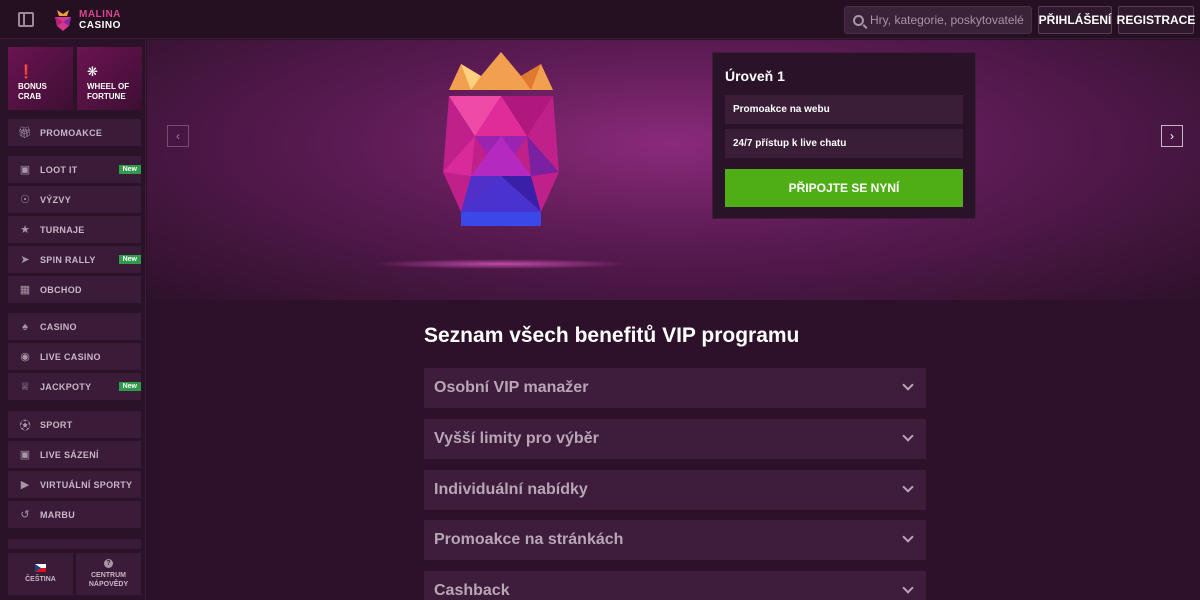 The height and width of the screenshot is (600, 1200). Describe the element at coordinates (516, 438) in the screenshot. I see `accordion-label: Vyšší limity pro výběr` at that location.